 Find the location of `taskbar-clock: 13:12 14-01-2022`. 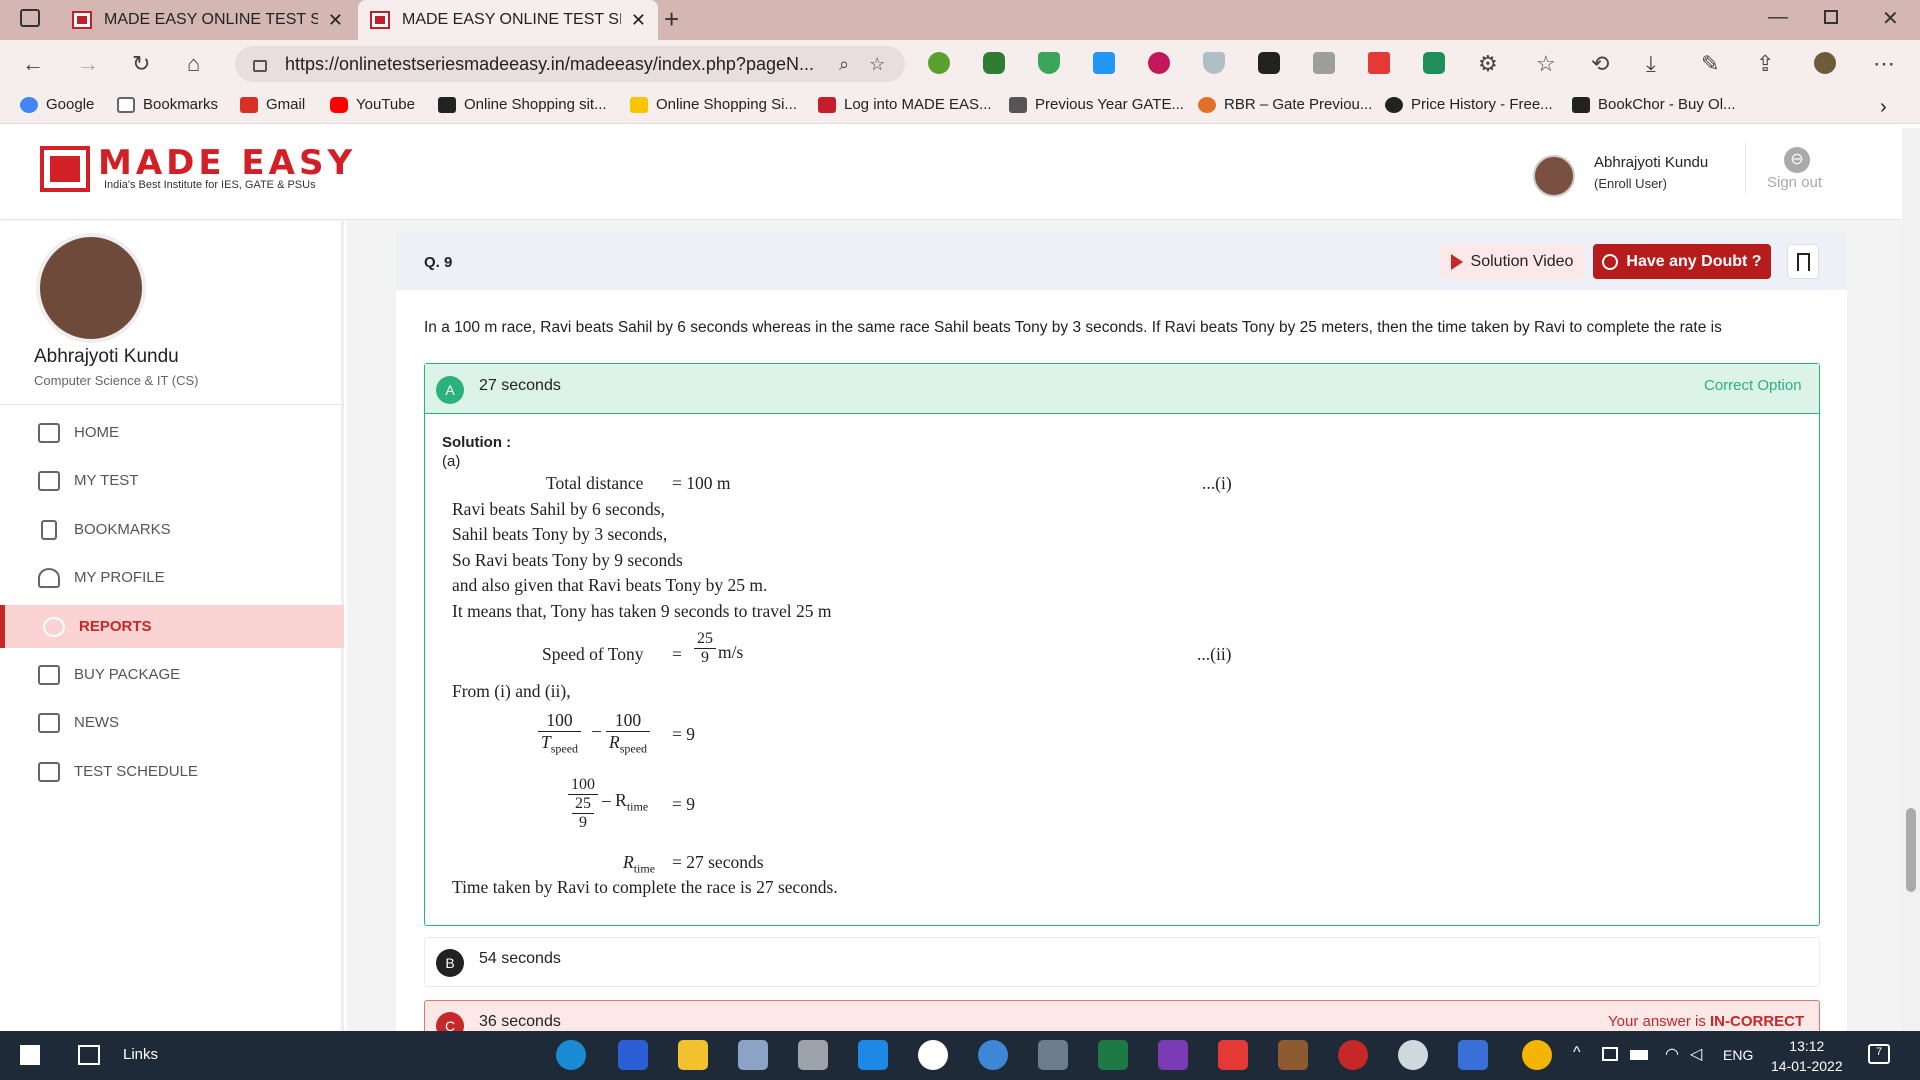

taskbar-clock: 13:12 14-01-2022 is located at coordinates (1807, 1056).